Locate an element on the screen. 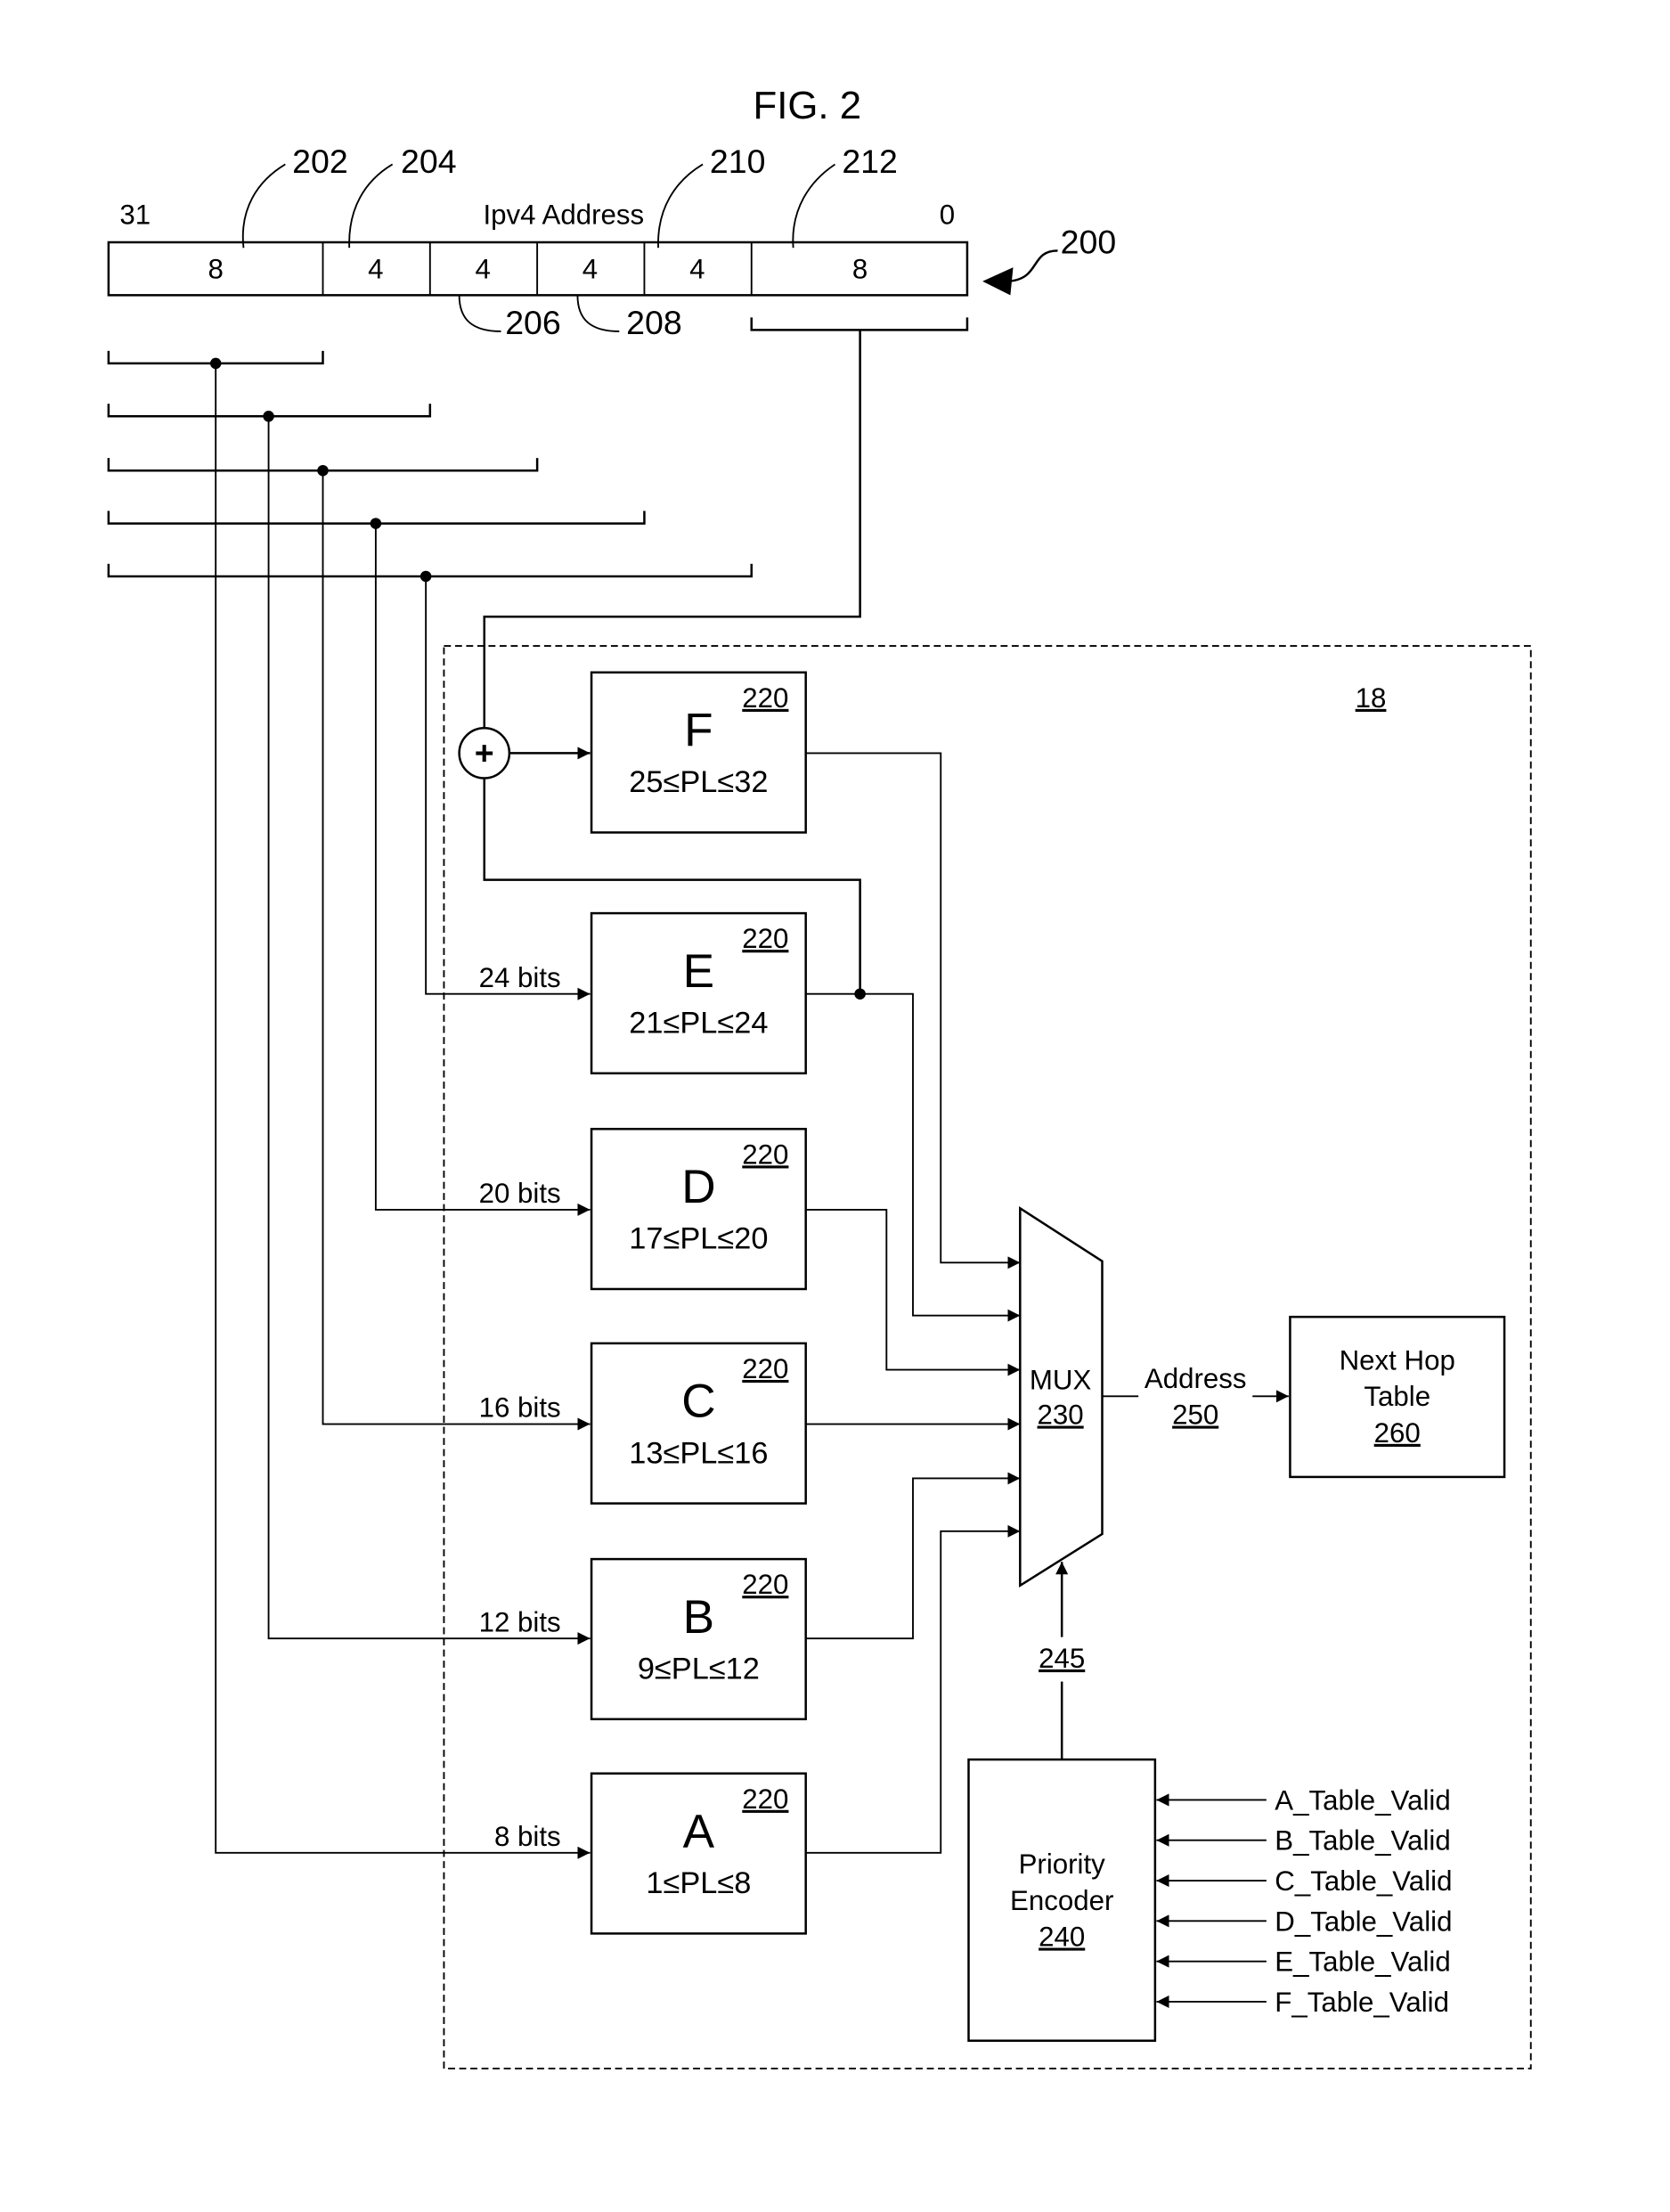 The height and width of the screenshot is (2212, 1670). ref-200: 200 is located at coordinates (1089, 242).